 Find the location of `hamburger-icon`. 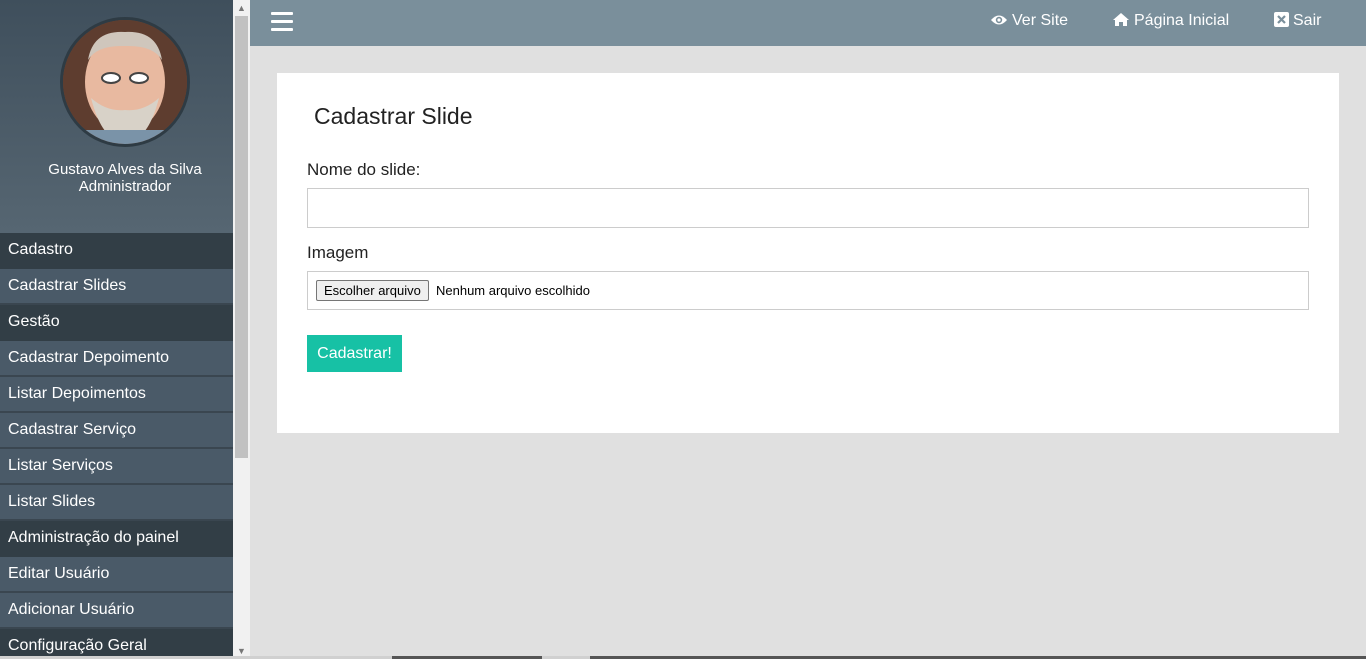

hamburger-icon is located at coordinates (282, 22).